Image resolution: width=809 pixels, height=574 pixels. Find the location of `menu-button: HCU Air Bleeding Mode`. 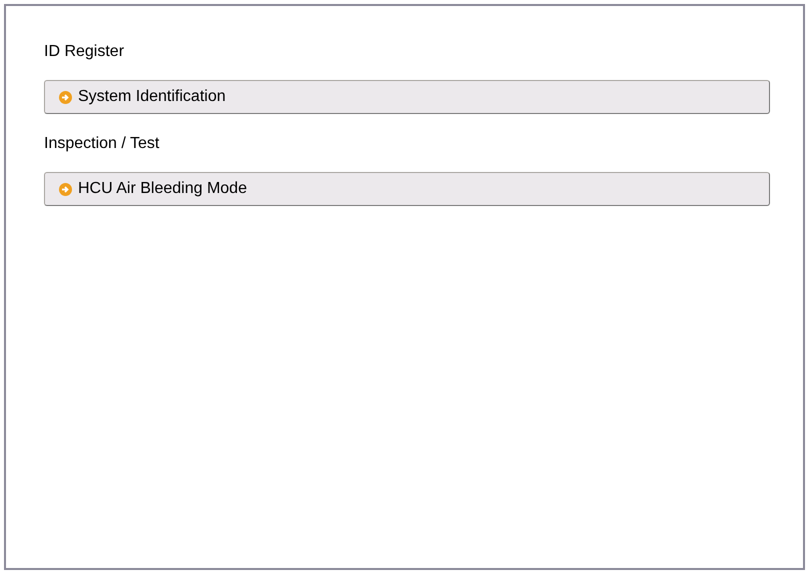

menu-button: HCU Air Bleeding Mode is located at coordinates (407, 189).